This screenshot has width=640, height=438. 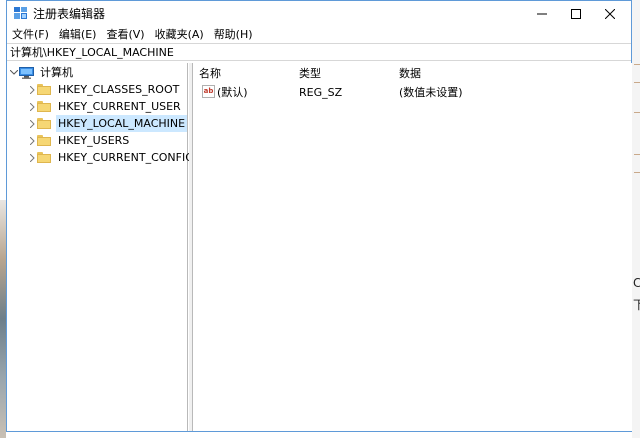 What do you see at coordinates (636, 305) in the screenshot?
I see `background-glyph: 下` at bounding box center [636, 305].